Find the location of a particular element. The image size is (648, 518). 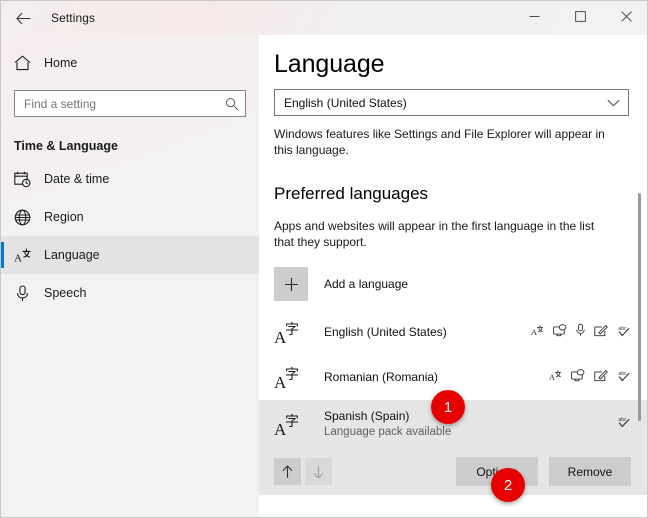

page-title: Language is located at coordinates (329, 64).